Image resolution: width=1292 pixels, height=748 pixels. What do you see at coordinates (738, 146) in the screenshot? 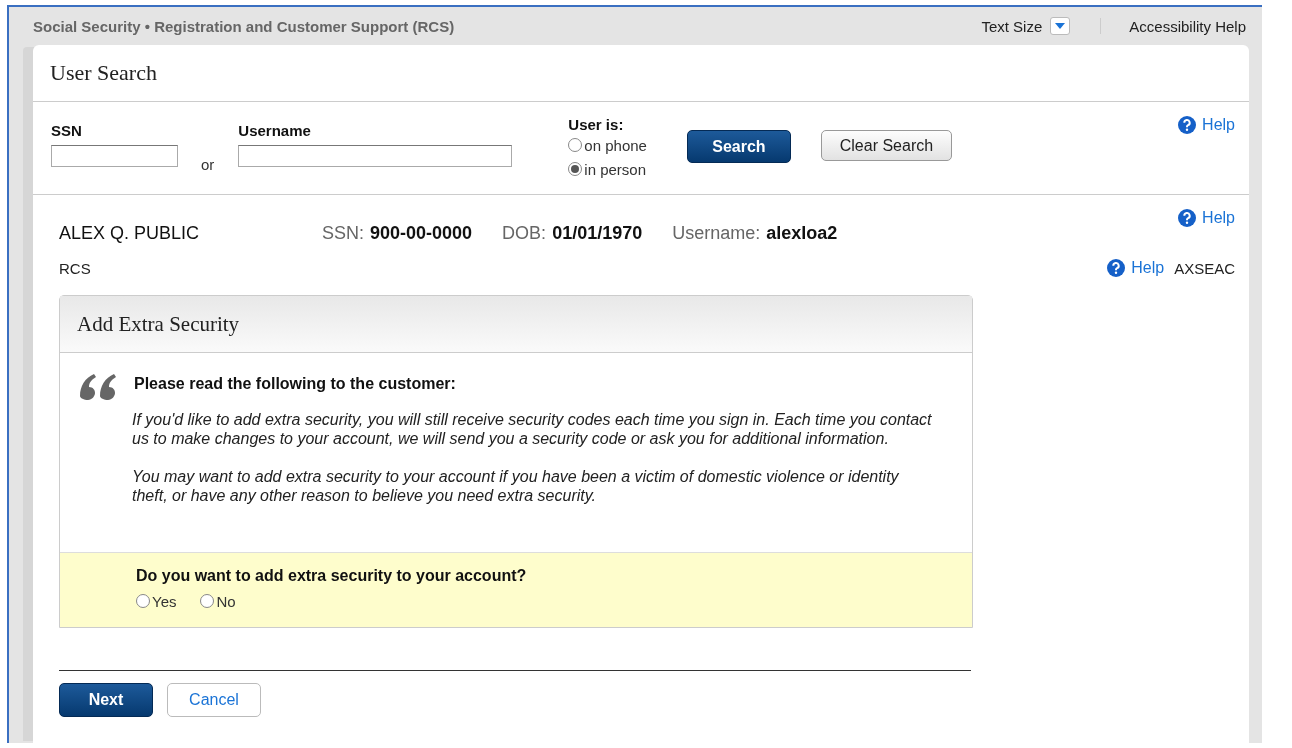
I see `search-button: Search` at bounding box center [738, 146].